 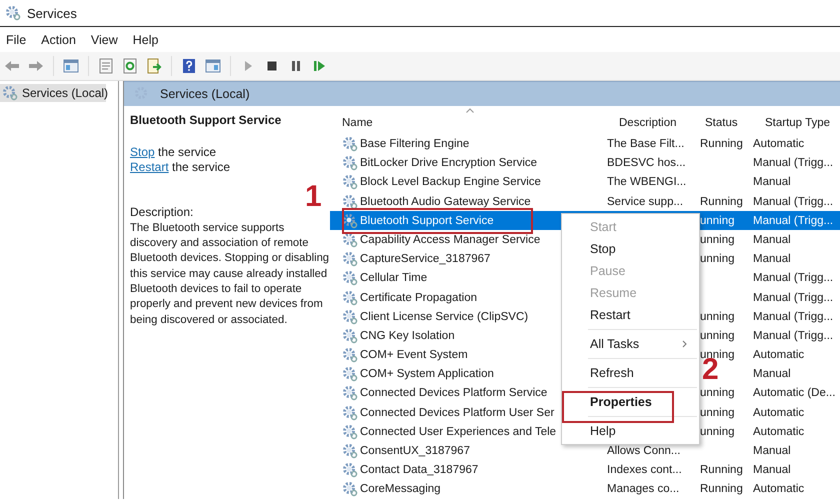 I want to click on menu-item: Properties, so click(x=630, y=402).